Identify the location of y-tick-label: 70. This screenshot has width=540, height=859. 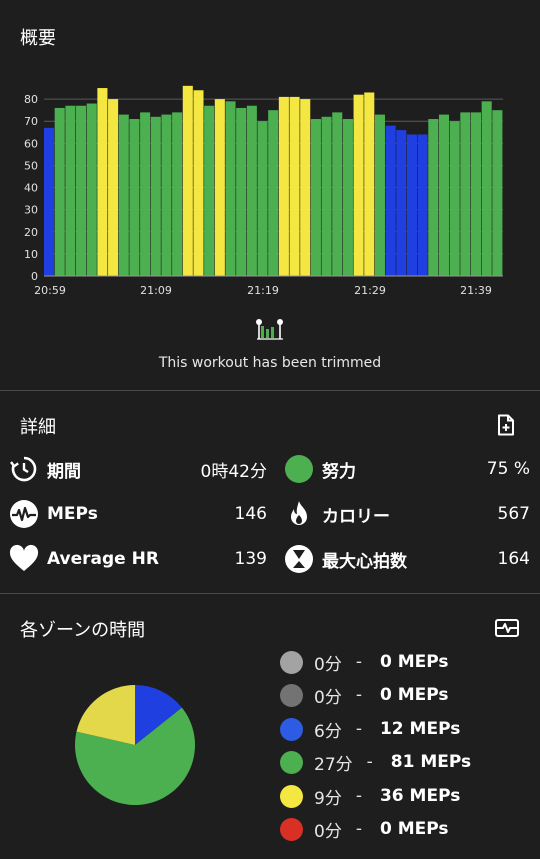
(31, 121).